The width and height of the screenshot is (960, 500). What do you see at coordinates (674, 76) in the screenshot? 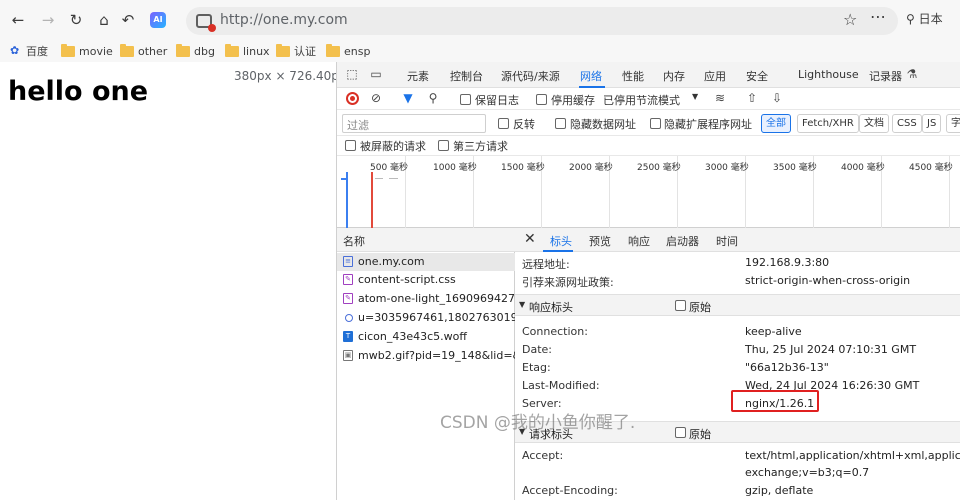
I see `tab-memory: 内存` at bounding box center [674, 76].